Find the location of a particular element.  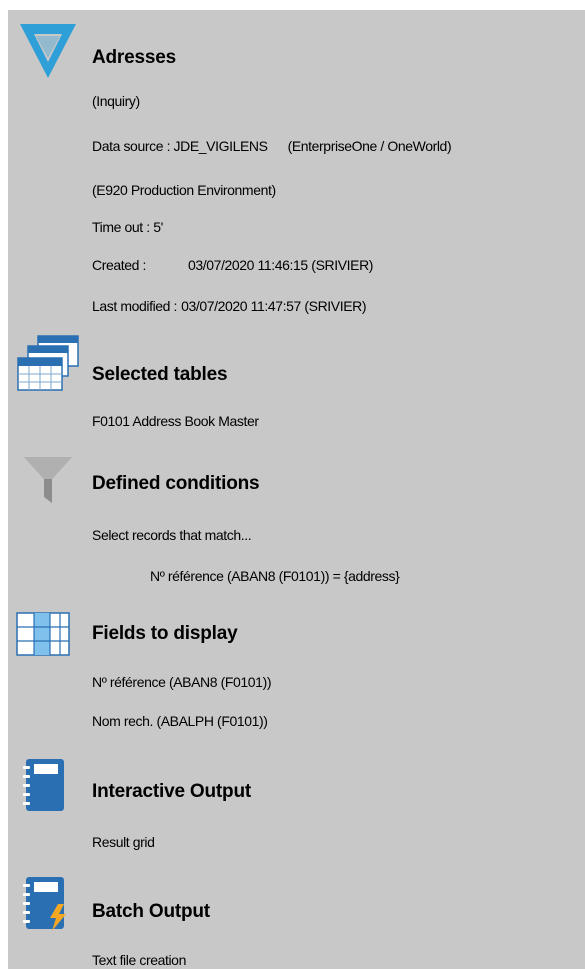

interactive-output-detail: Result grid is located at coordinates (123, 842).